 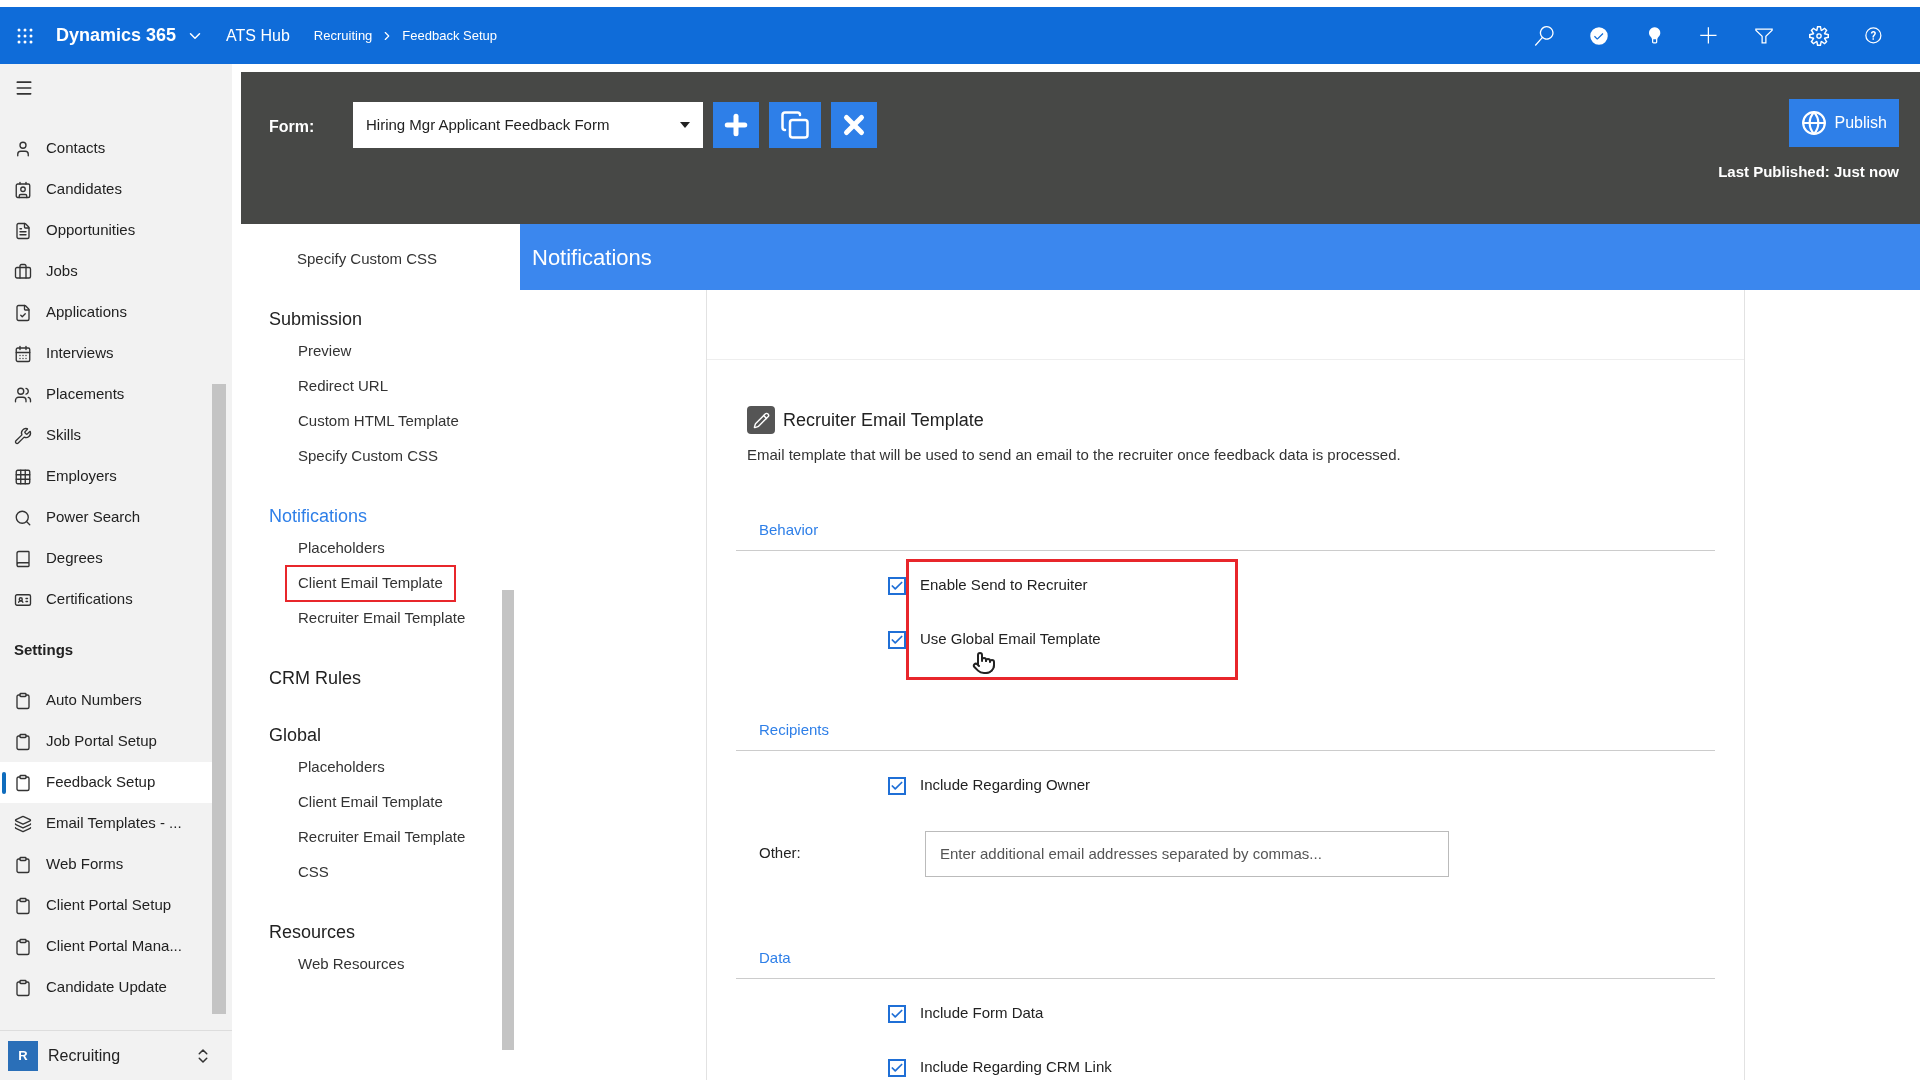 I want to click on panel-title: Notifications, so click(x=592, y=257).